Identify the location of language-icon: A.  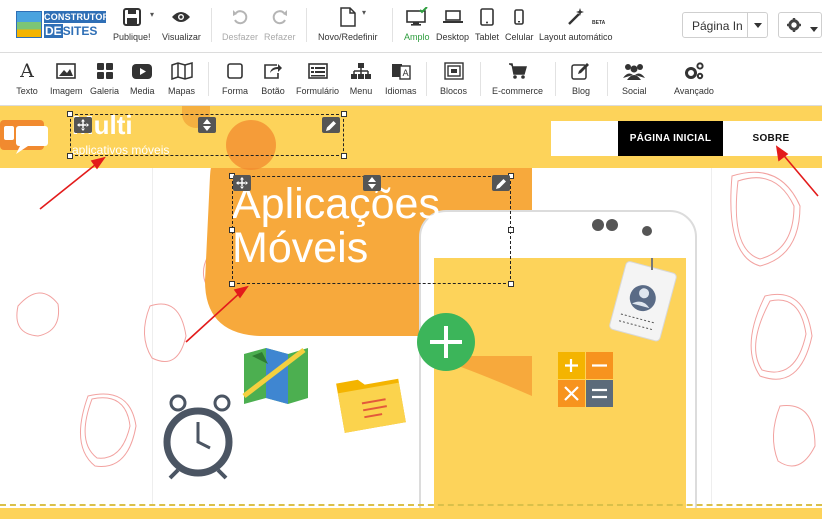
(401, 71).